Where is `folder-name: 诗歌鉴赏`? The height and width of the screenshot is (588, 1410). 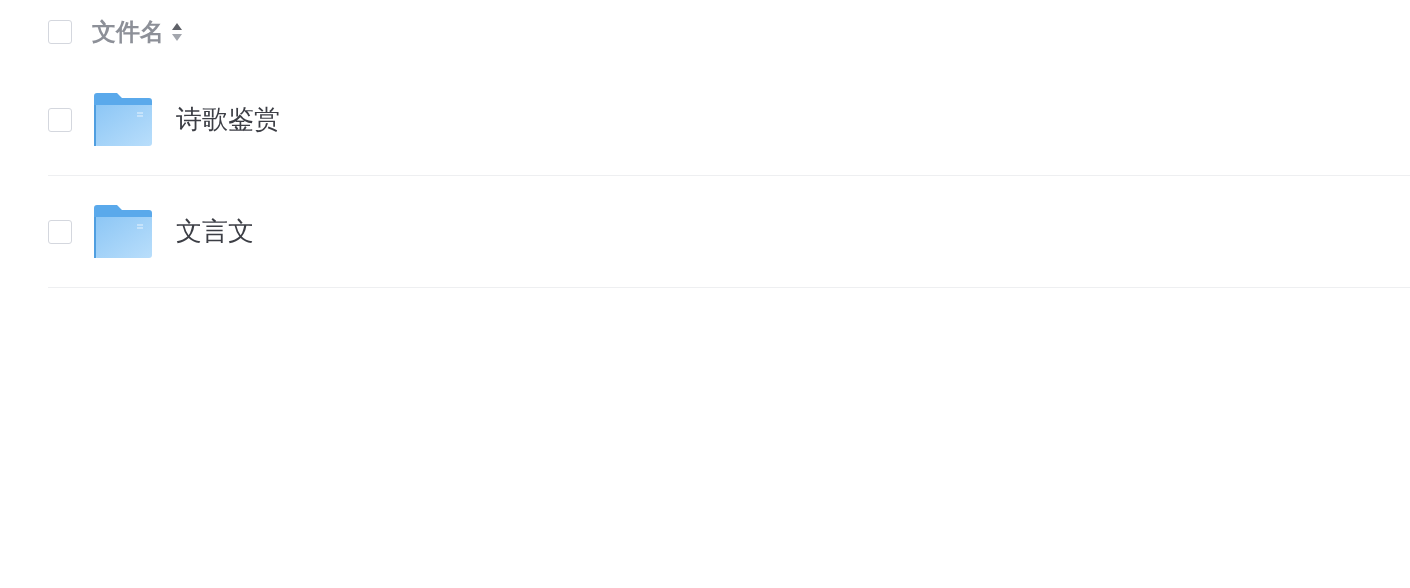 folder-name: 诗歌鉴赏 is located at coordinates (228, 119).